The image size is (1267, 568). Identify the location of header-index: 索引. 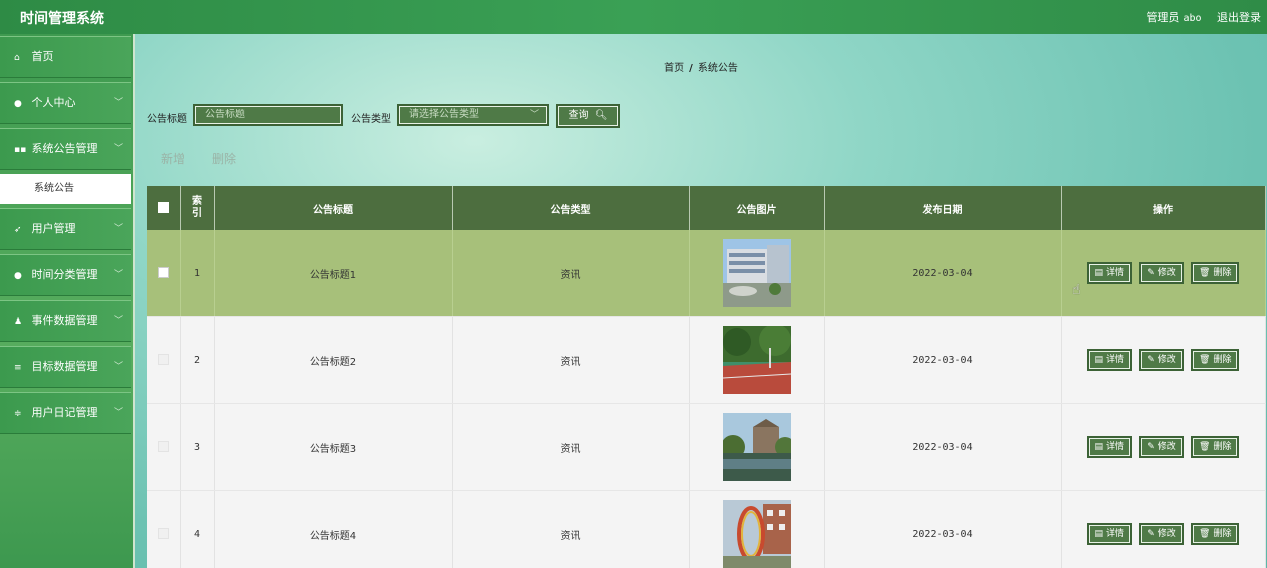
(197, 208).